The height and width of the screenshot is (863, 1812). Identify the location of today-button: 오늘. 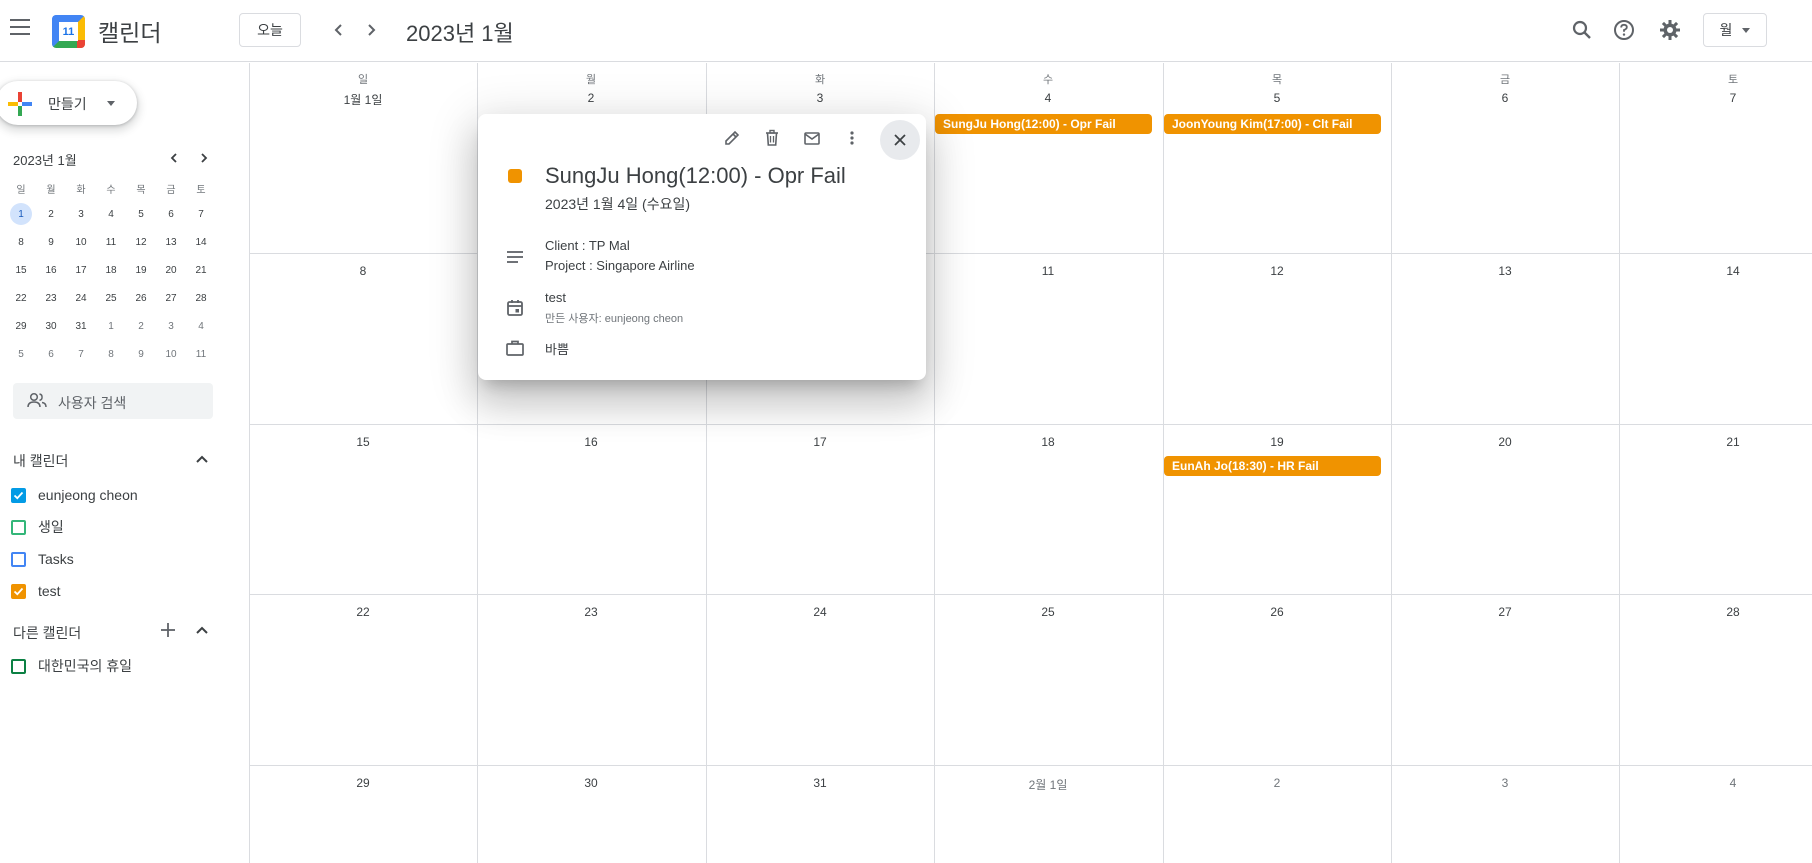
(270, 30).